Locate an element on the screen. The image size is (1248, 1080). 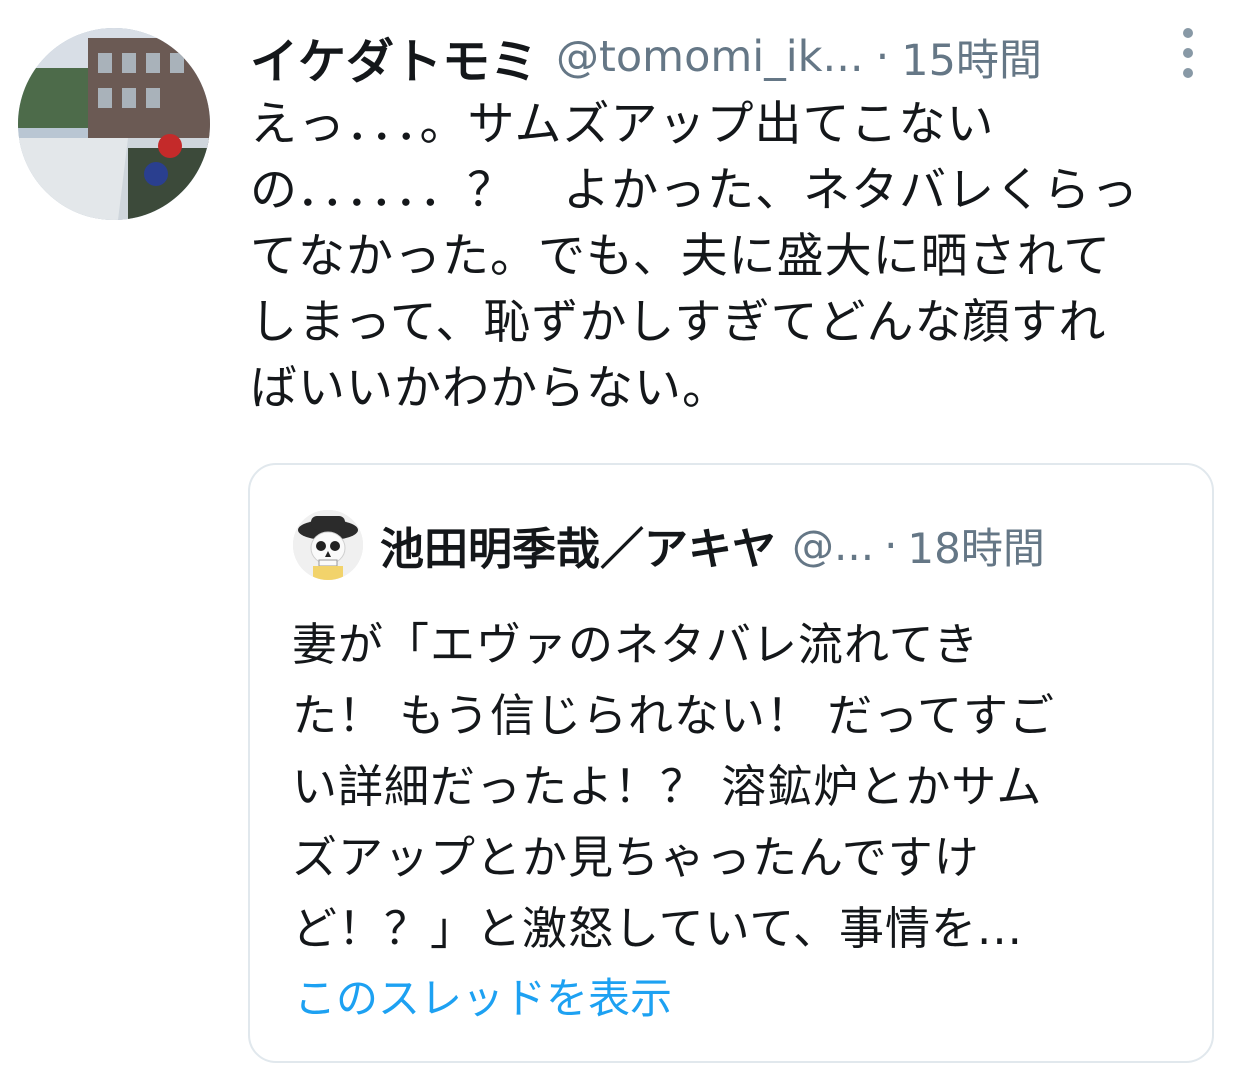
tweet-header: イケダトモミ @tomomi_ik... · 15時間 is located at coordinates (730, 58).